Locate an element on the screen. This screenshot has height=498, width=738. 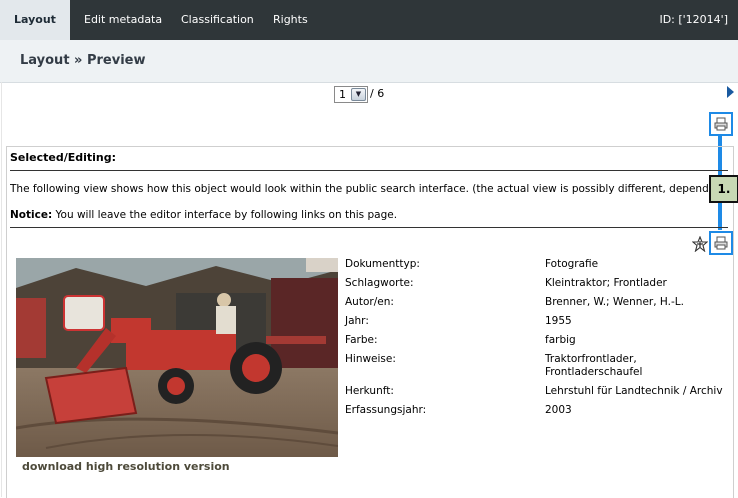
tab-classification: Classification is located at coordinates (217, 20).